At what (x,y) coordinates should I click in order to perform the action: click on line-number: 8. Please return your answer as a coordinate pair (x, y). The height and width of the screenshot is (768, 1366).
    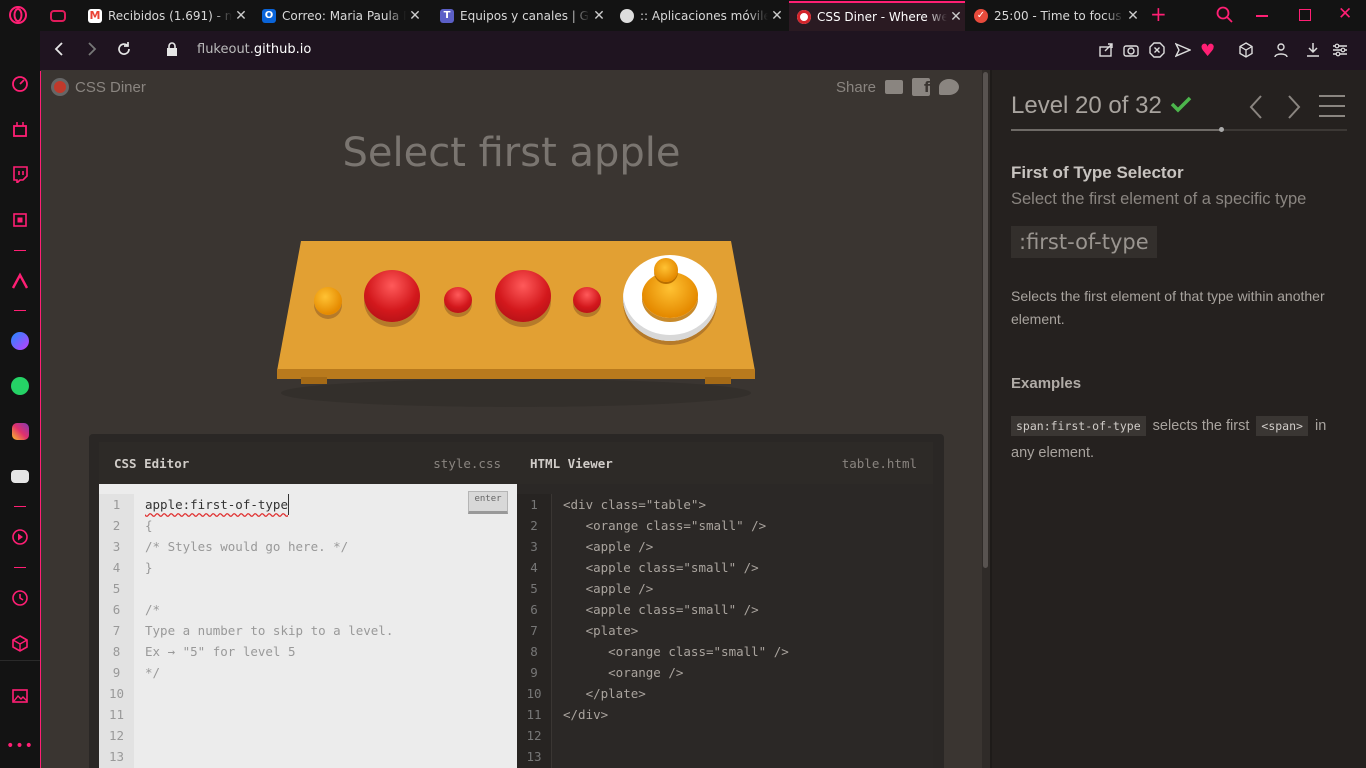
    Looking at the image, I should click on (534, 651).